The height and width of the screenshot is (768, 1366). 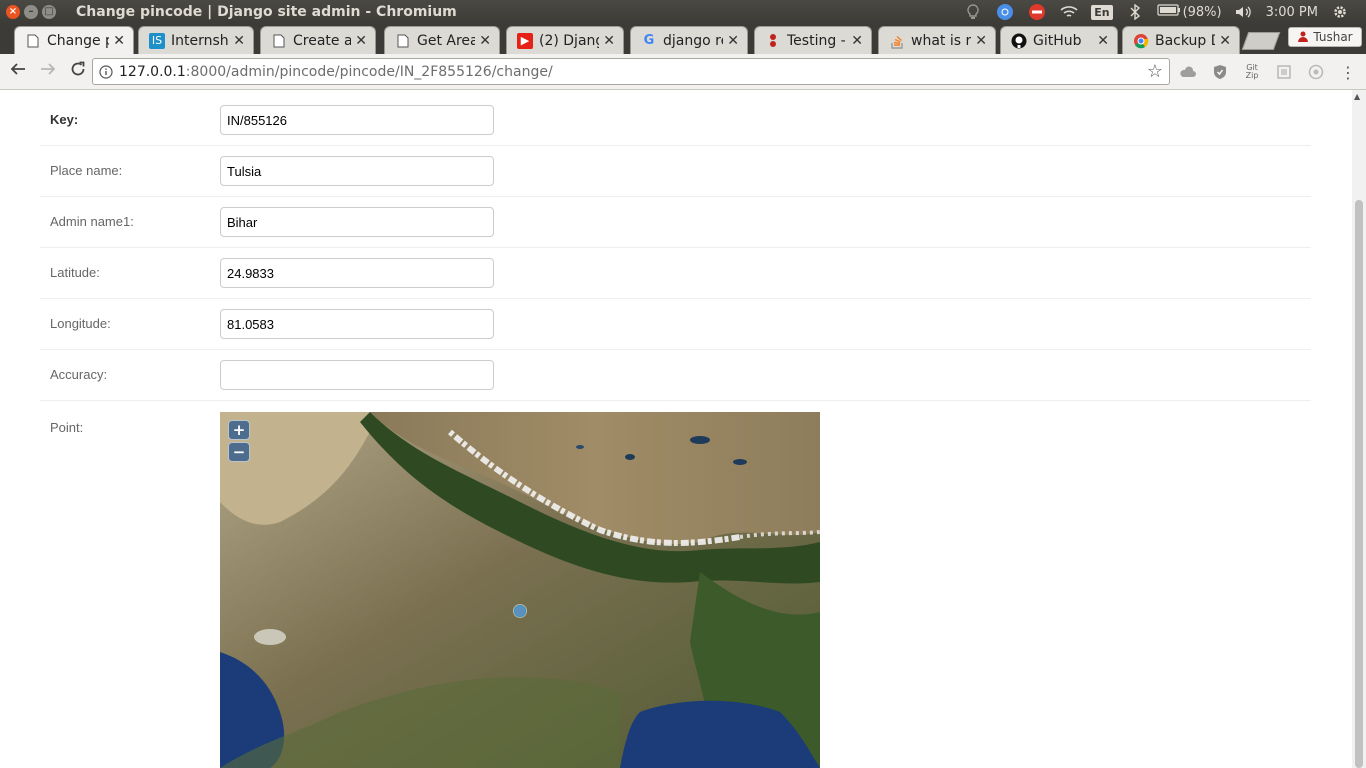 I want to click on longitude-label: Longitude:, so click(x=80, y=323).